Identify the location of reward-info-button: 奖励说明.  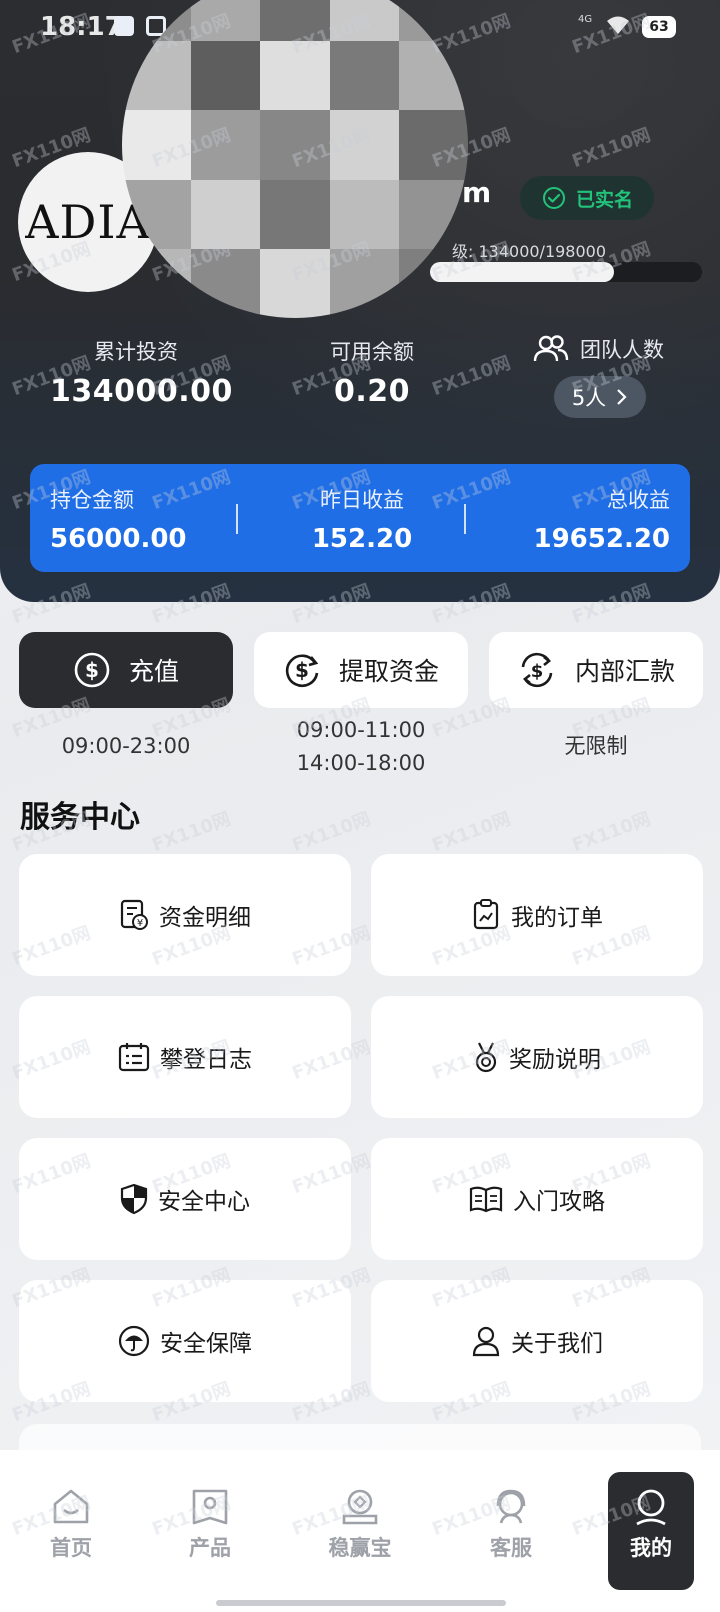
(537, 1057).